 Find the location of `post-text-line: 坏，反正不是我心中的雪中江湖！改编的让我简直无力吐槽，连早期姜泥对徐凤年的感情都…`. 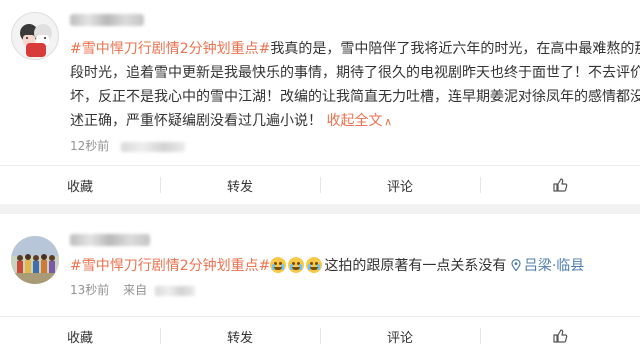

post-text-line: 坏，反正不是我心中的雪中江湖！改编的让我简直无力吐槽，连早期姜泥对徐凤年的感情都… is located at coordinates (355, 97).